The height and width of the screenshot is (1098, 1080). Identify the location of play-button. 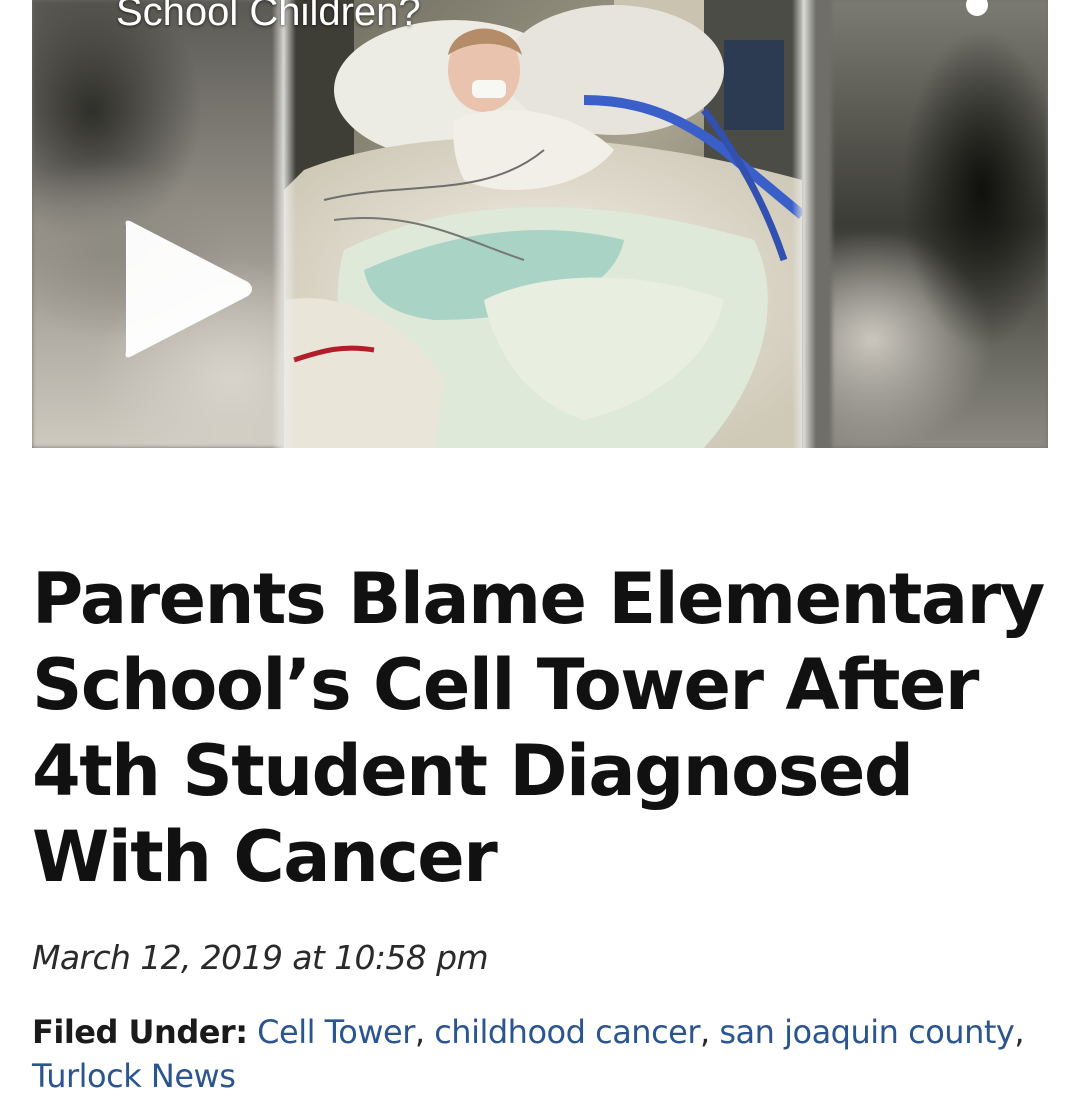
(186, 289).